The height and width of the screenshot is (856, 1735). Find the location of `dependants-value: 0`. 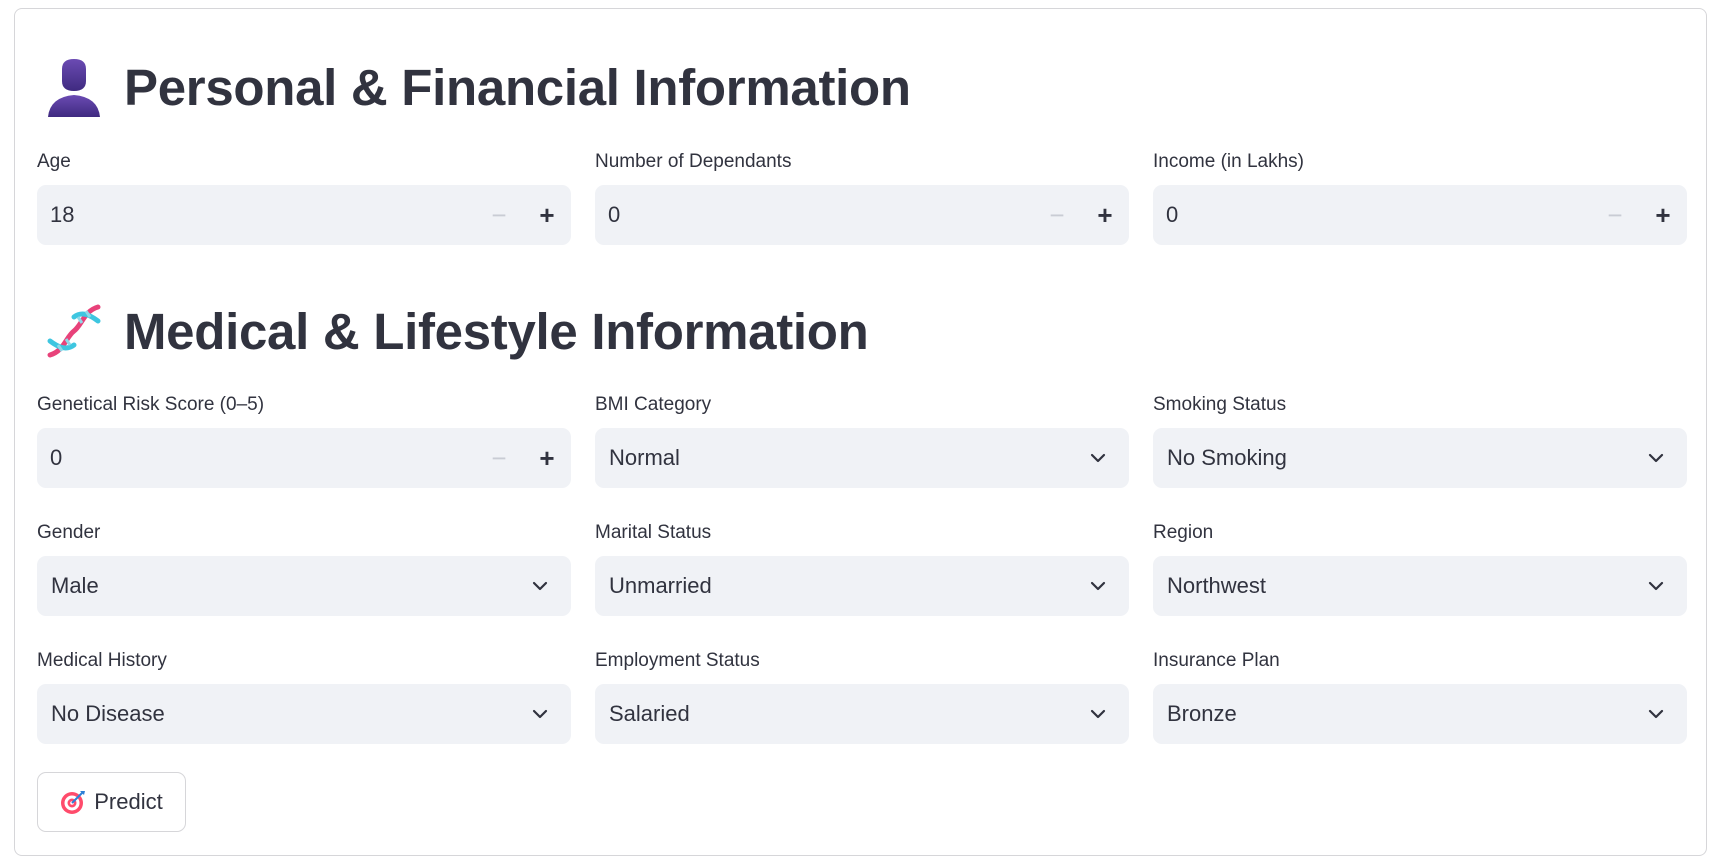

dependants-value: 0 is located at coordinates (614, 214).